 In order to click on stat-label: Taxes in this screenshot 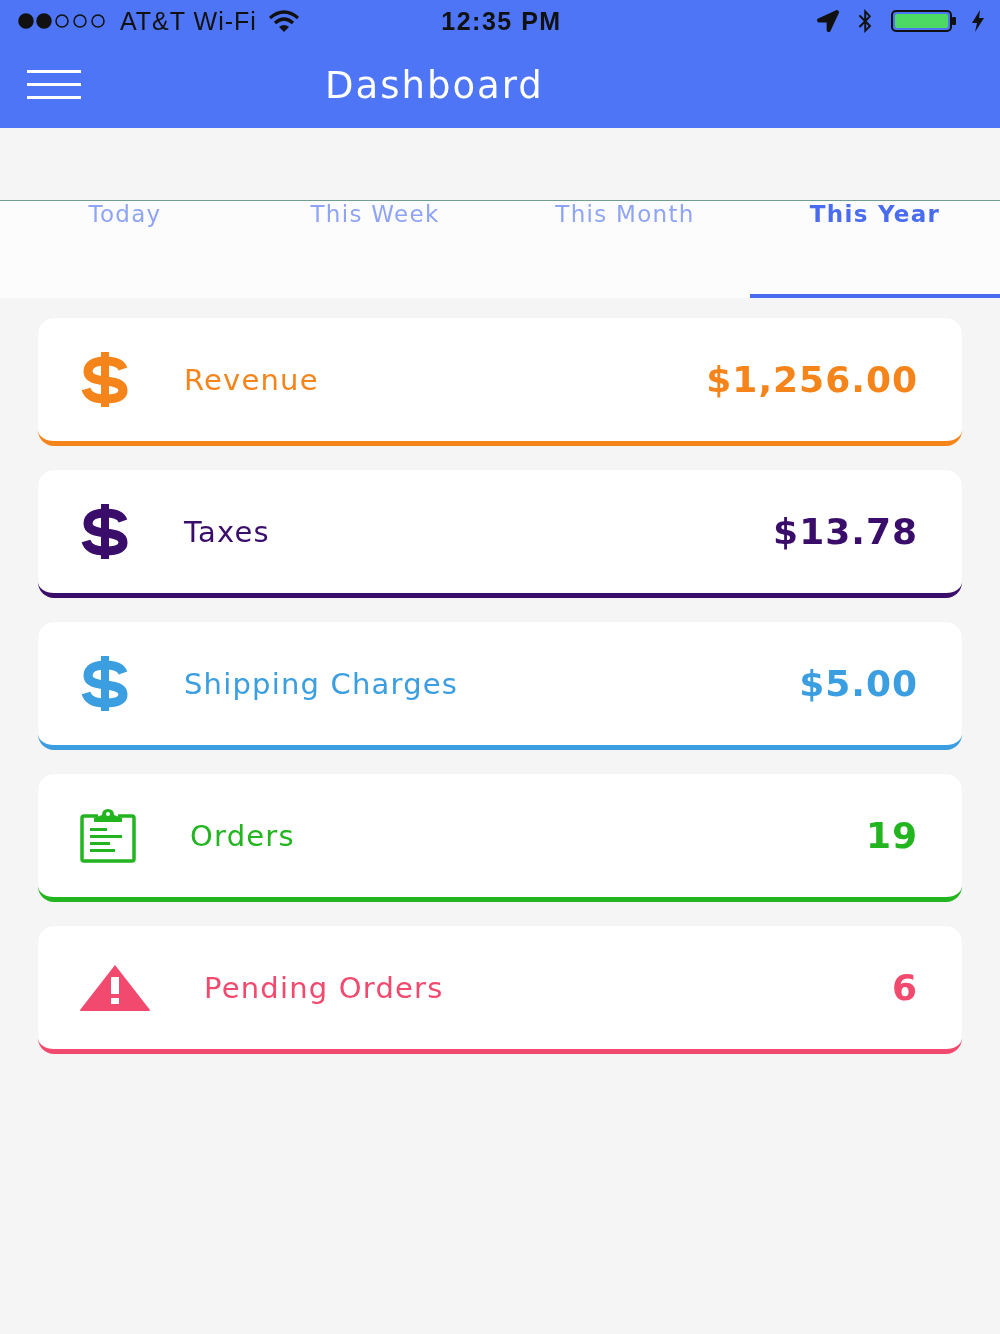, I will do `click(227, 531)`.